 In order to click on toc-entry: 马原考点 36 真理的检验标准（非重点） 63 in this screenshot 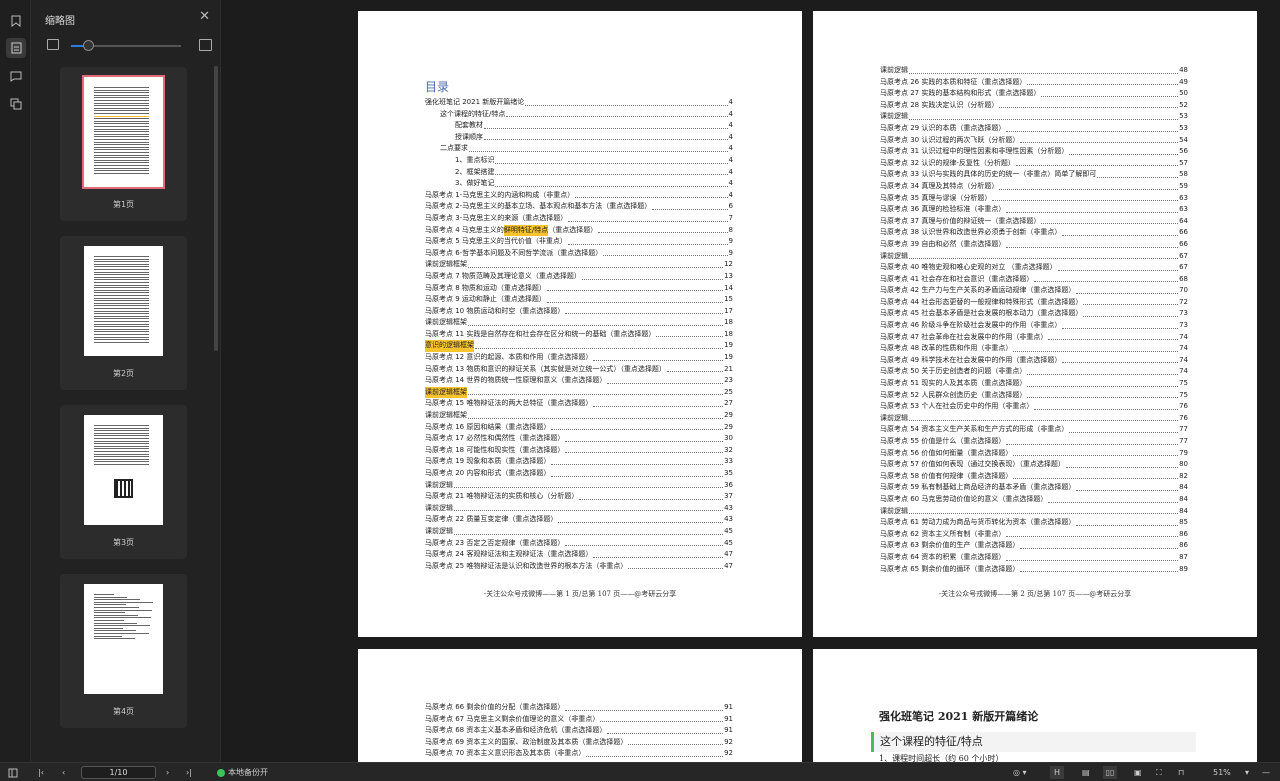, I will do `click(1034, 210)`.